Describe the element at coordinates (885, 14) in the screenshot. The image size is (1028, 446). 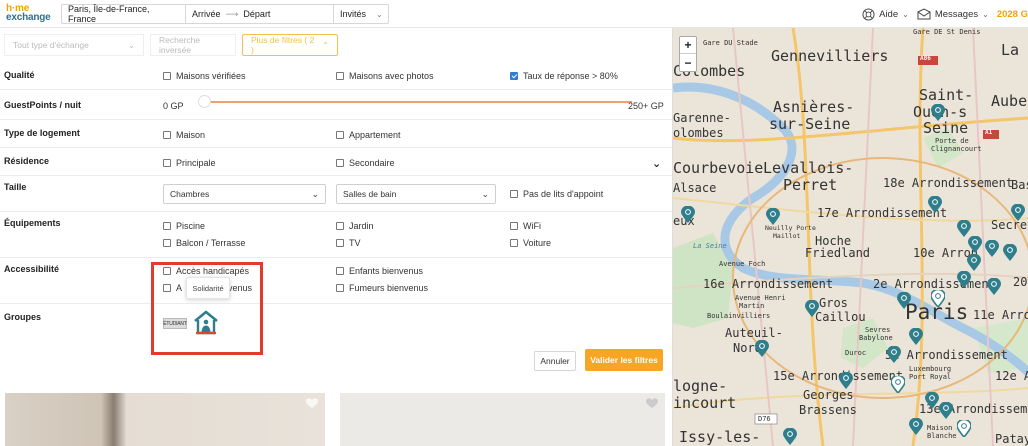
I see `help-menu: Aide ⌄` at that location.